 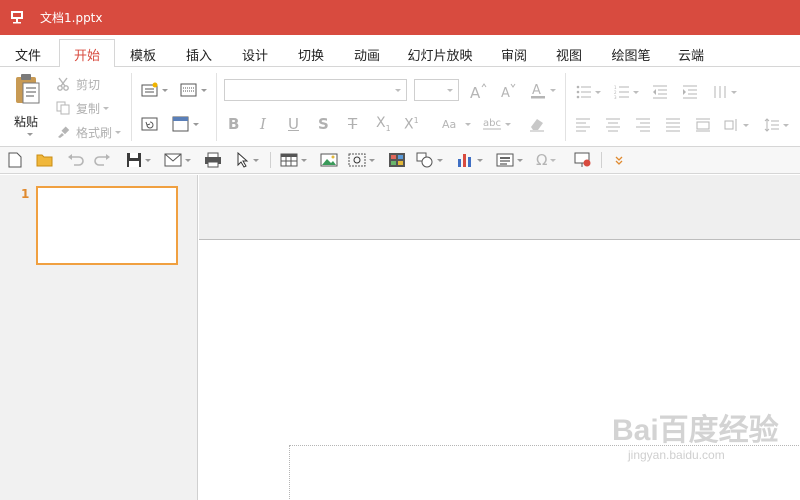 I want to click on insert-picture-button, so click(x=329, y=160).